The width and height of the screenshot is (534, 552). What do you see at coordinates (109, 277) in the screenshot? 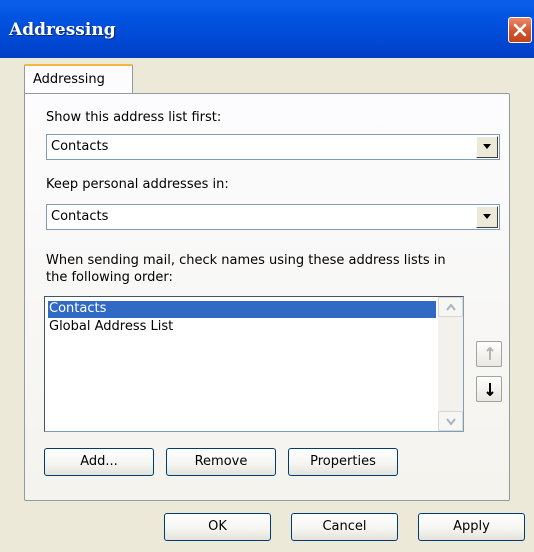
I see `order-label-line2: the following order:` at bounding box center [109, 277].